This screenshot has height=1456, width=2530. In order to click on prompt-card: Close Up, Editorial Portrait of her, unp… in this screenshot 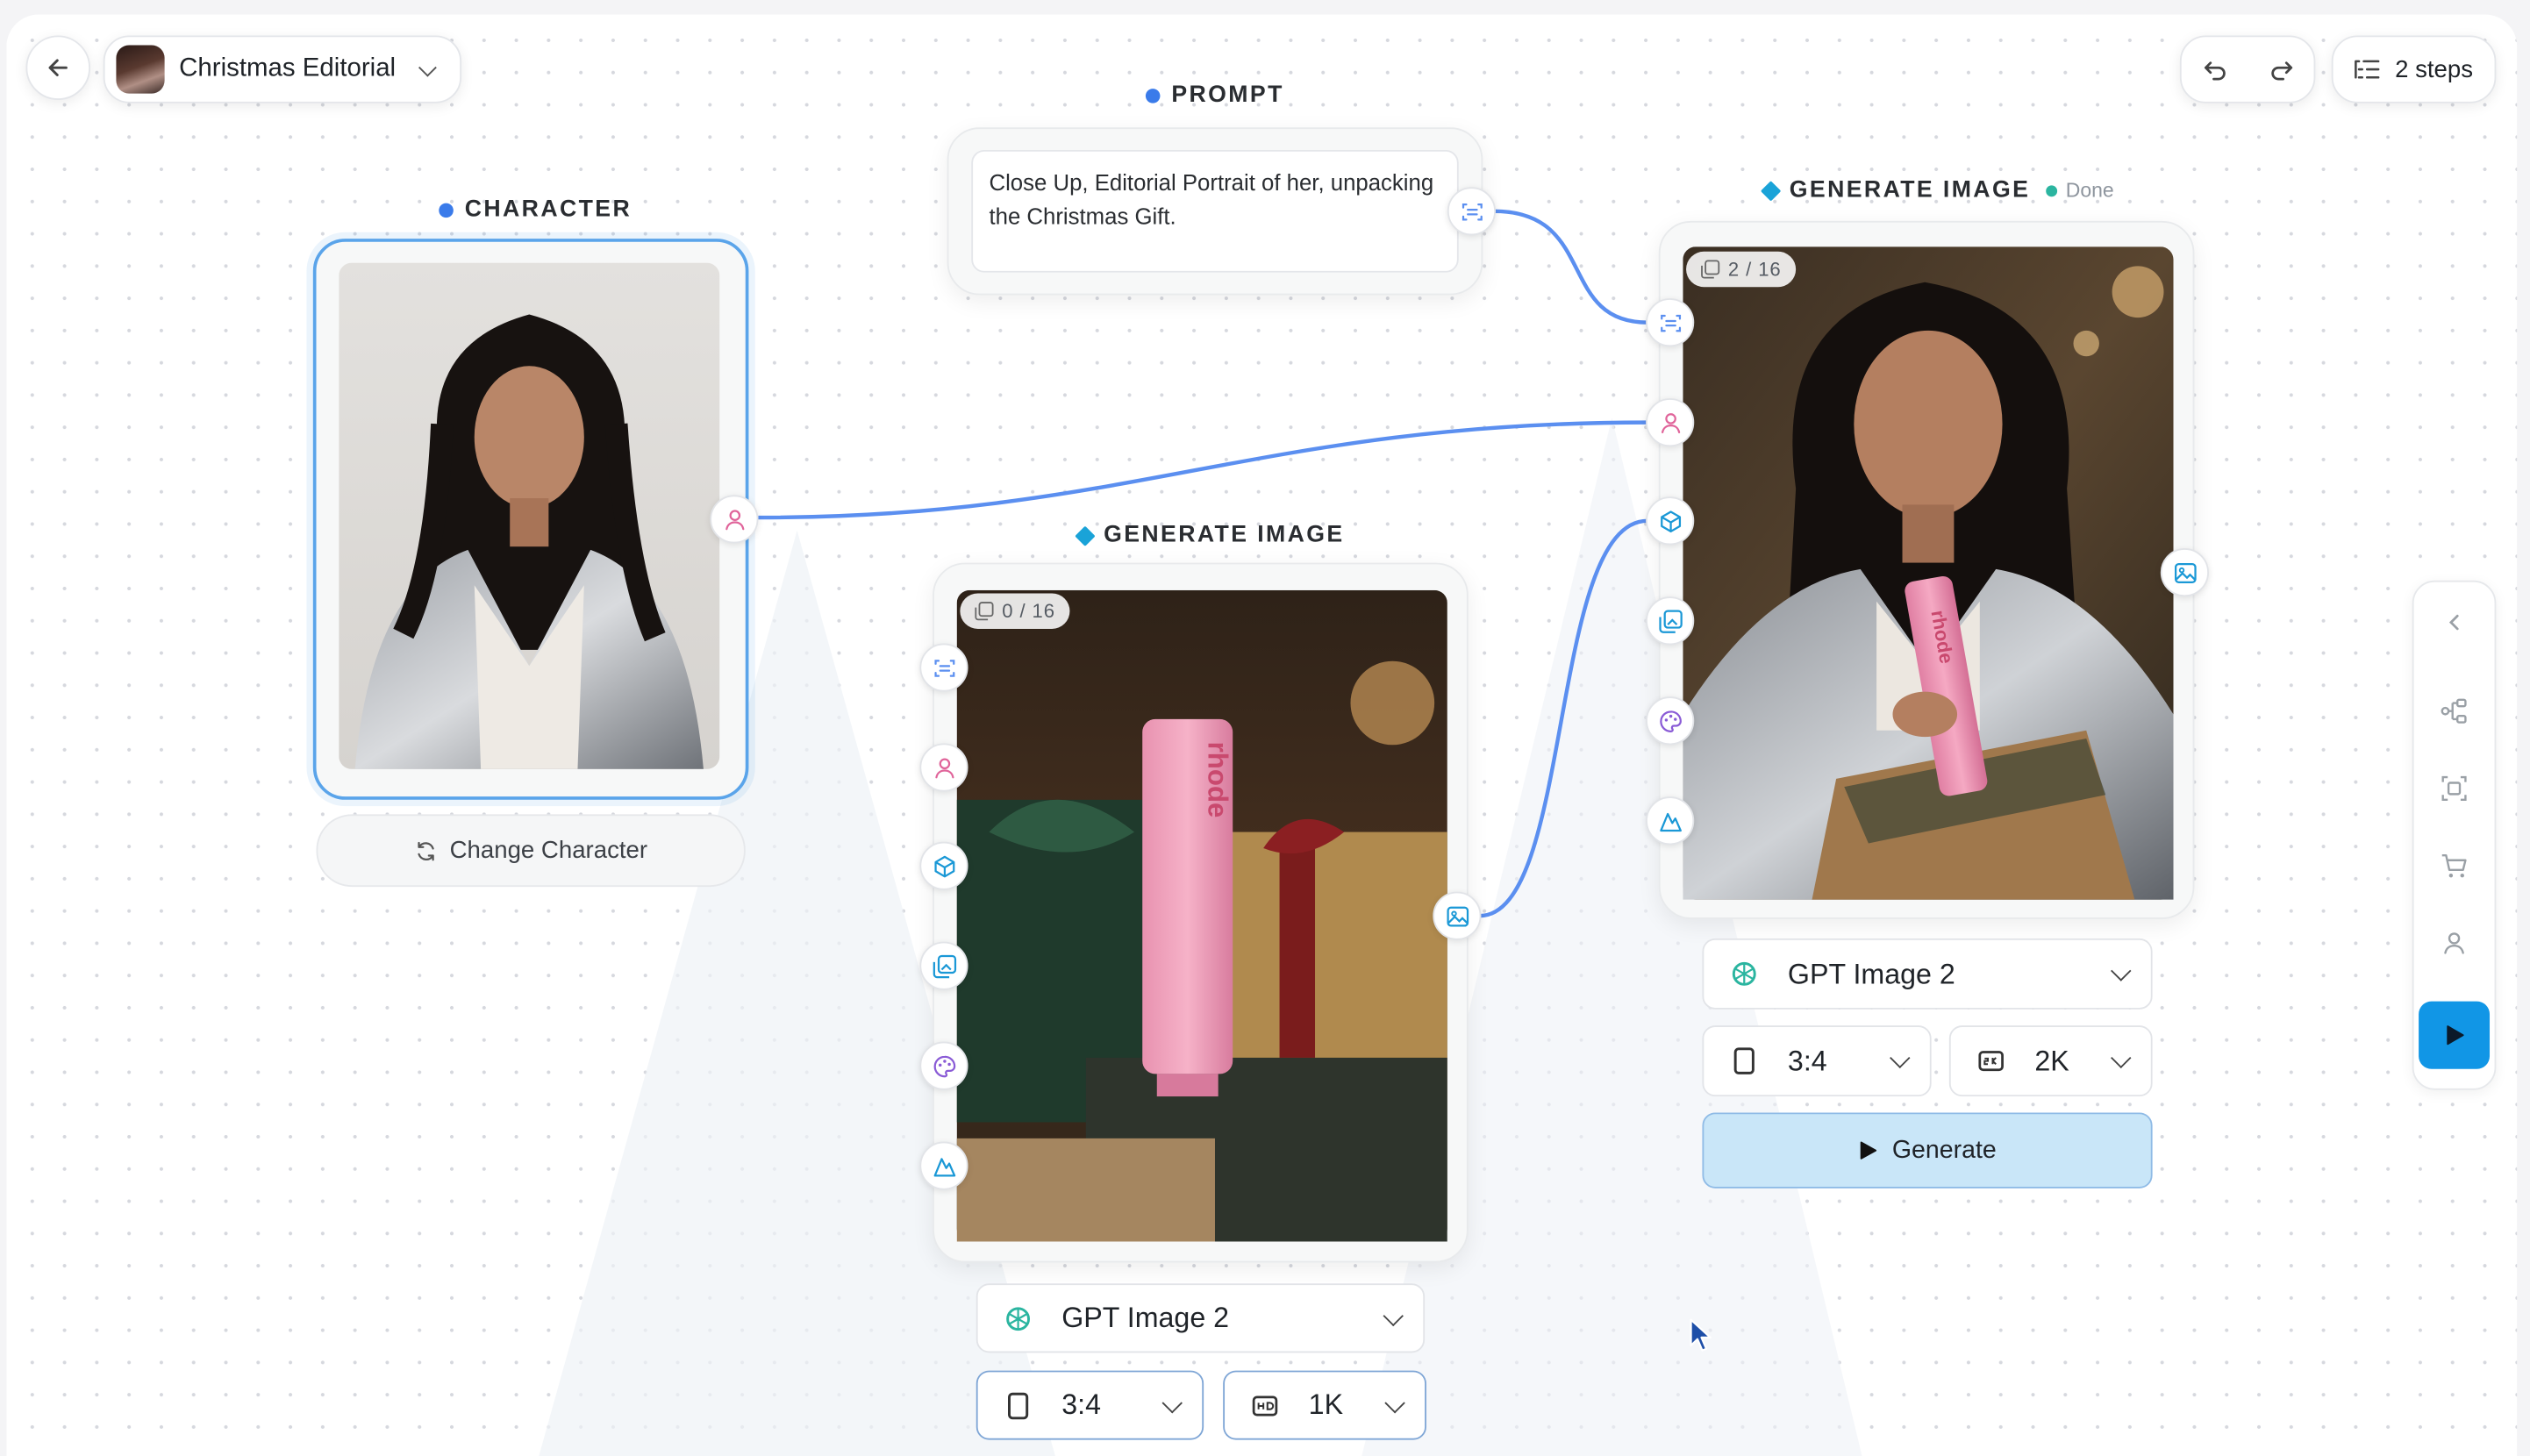, I will do `click(1215, 211)`.